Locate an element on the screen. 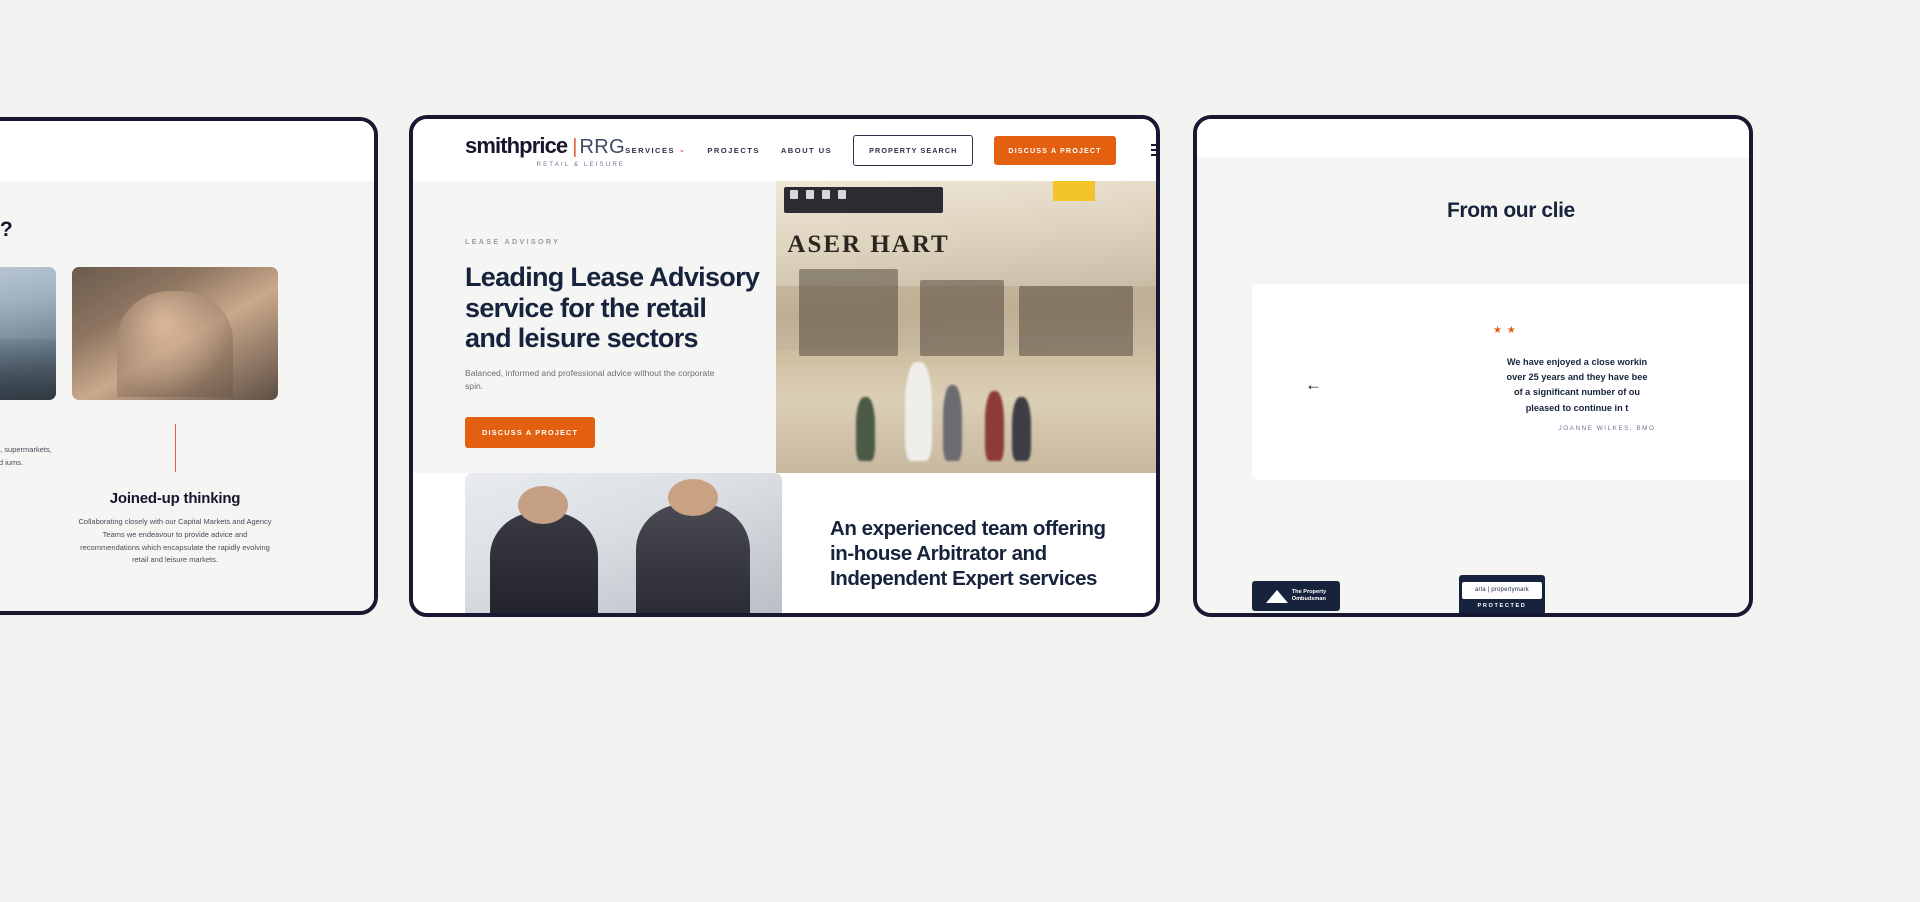  left-card-header is located at coordinates (187, 151).